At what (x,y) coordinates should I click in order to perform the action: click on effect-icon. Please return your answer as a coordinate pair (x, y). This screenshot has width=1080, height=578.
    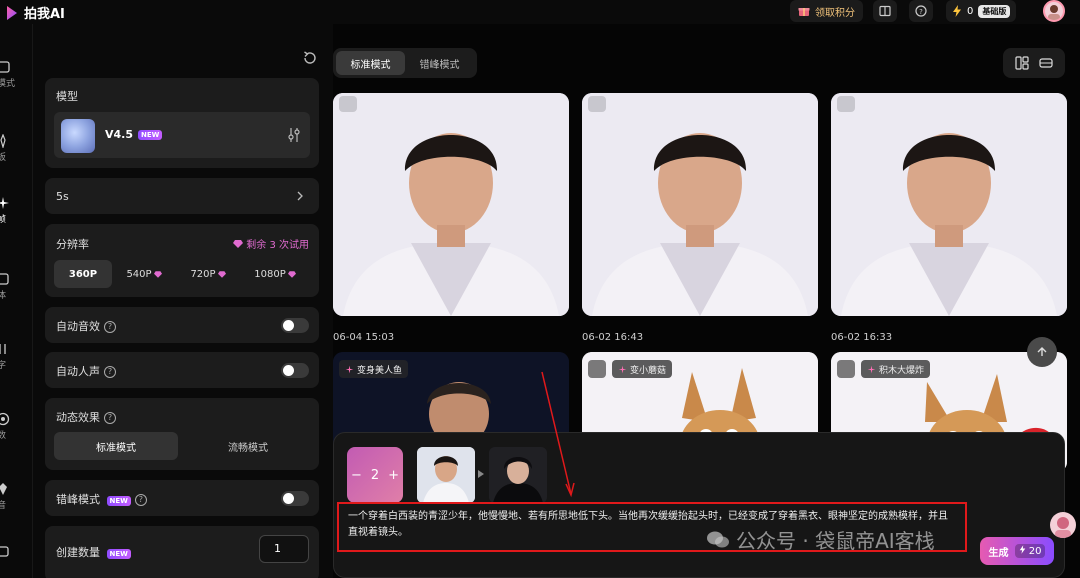
    Looking at the image, I should click on (5, 419).